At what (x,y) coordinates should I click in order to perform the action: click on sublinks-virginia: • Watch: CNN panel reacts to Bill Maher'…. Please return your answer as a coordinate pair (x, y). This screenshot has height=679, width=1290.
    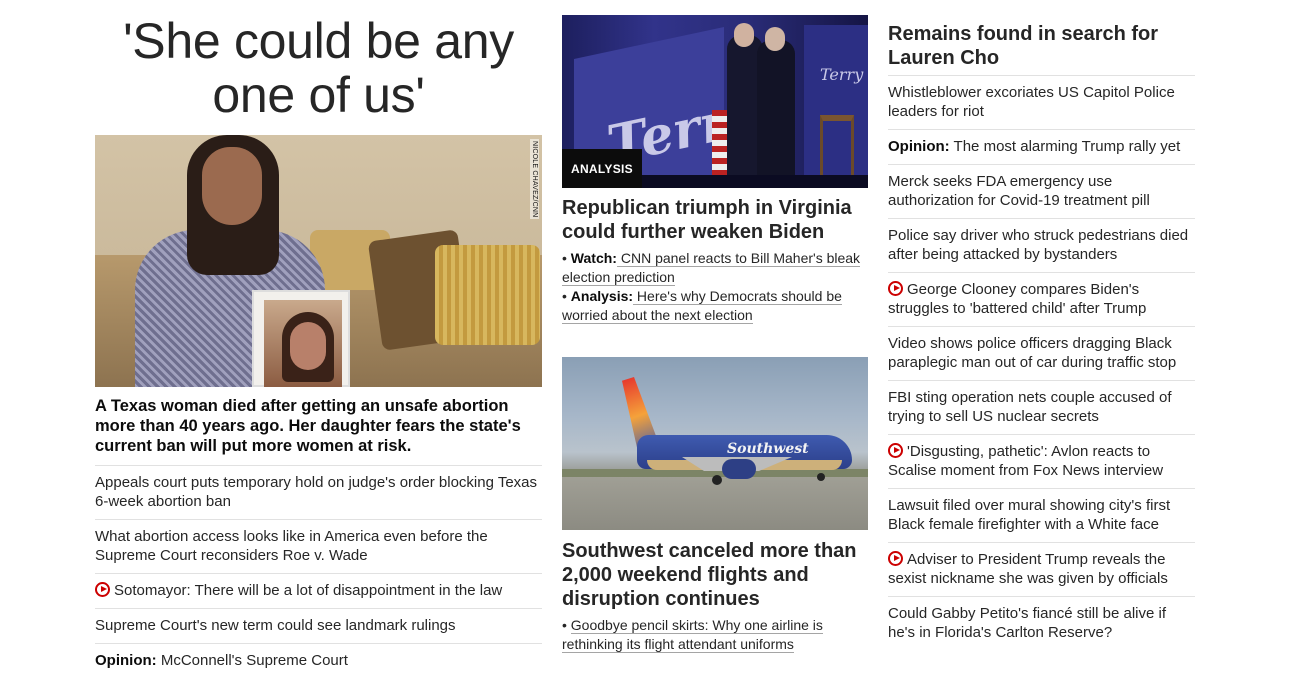
    Looking at the image, I should click on (715, 287).